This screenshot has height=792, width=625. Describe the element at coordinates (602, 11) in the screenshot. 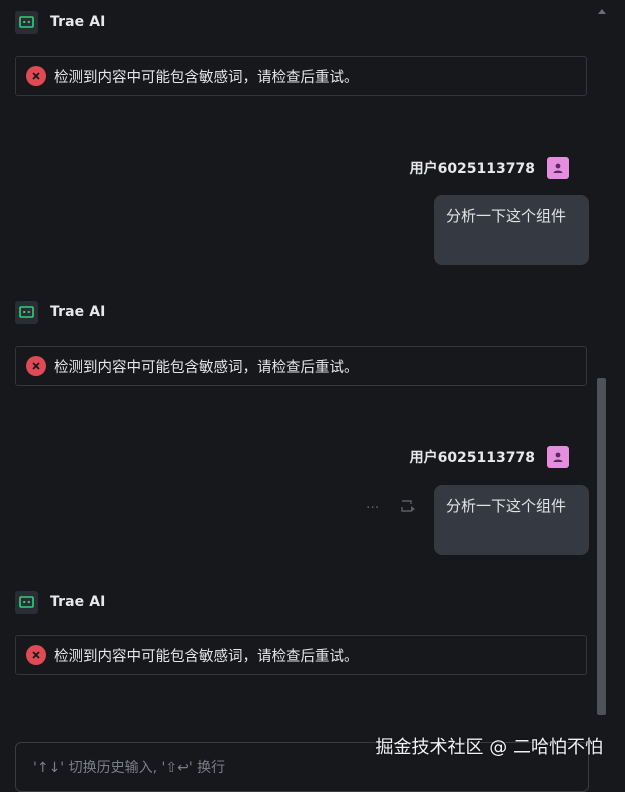

I see `scroll-up-arrow-icon` at that location.